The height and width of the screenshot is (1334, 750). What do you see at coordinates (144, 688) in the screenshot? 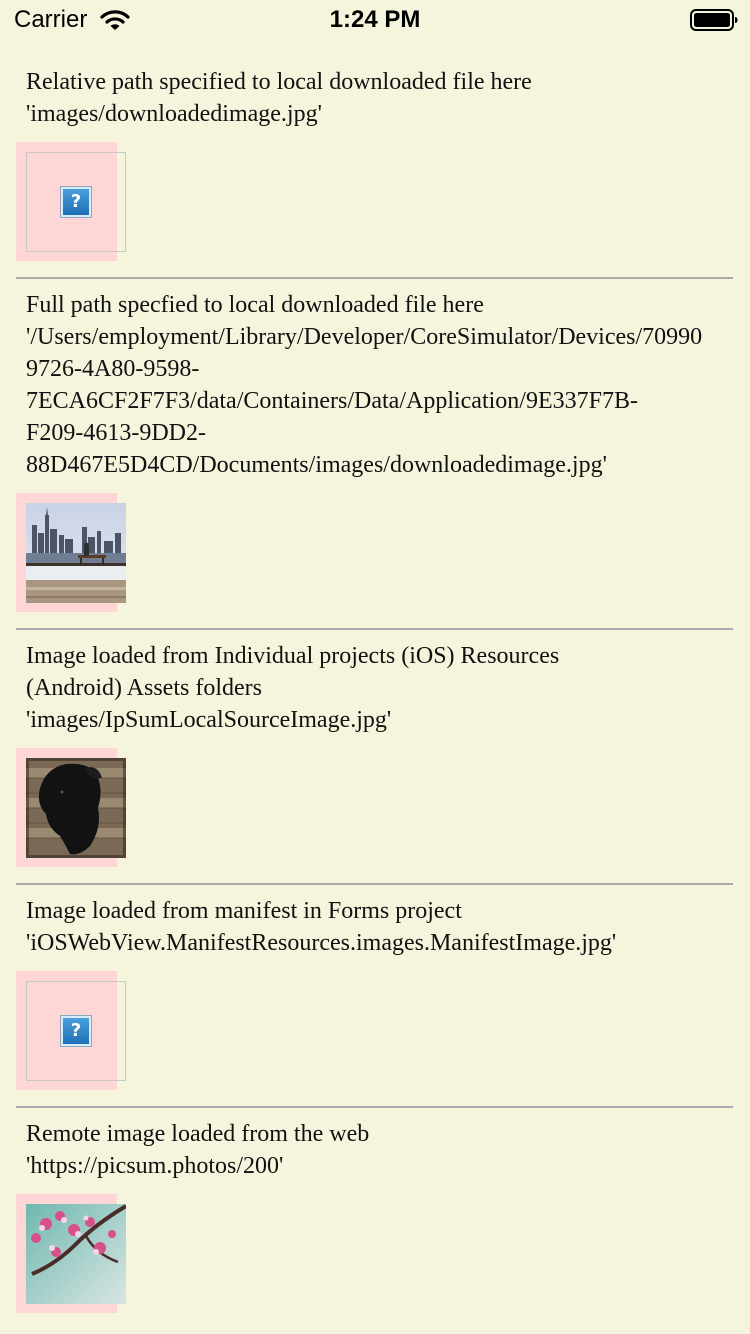
I see `section-line: (Android) Assets folders` at bounding box center [144, 688].